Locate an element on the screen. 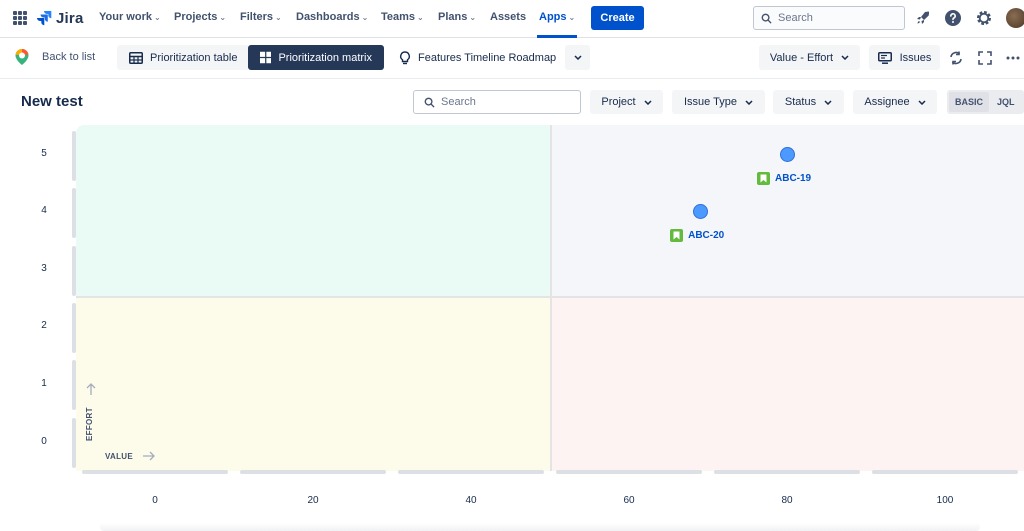 The image size is (1024, 531). arrow-up-icon is located at coordinates (91, 389).